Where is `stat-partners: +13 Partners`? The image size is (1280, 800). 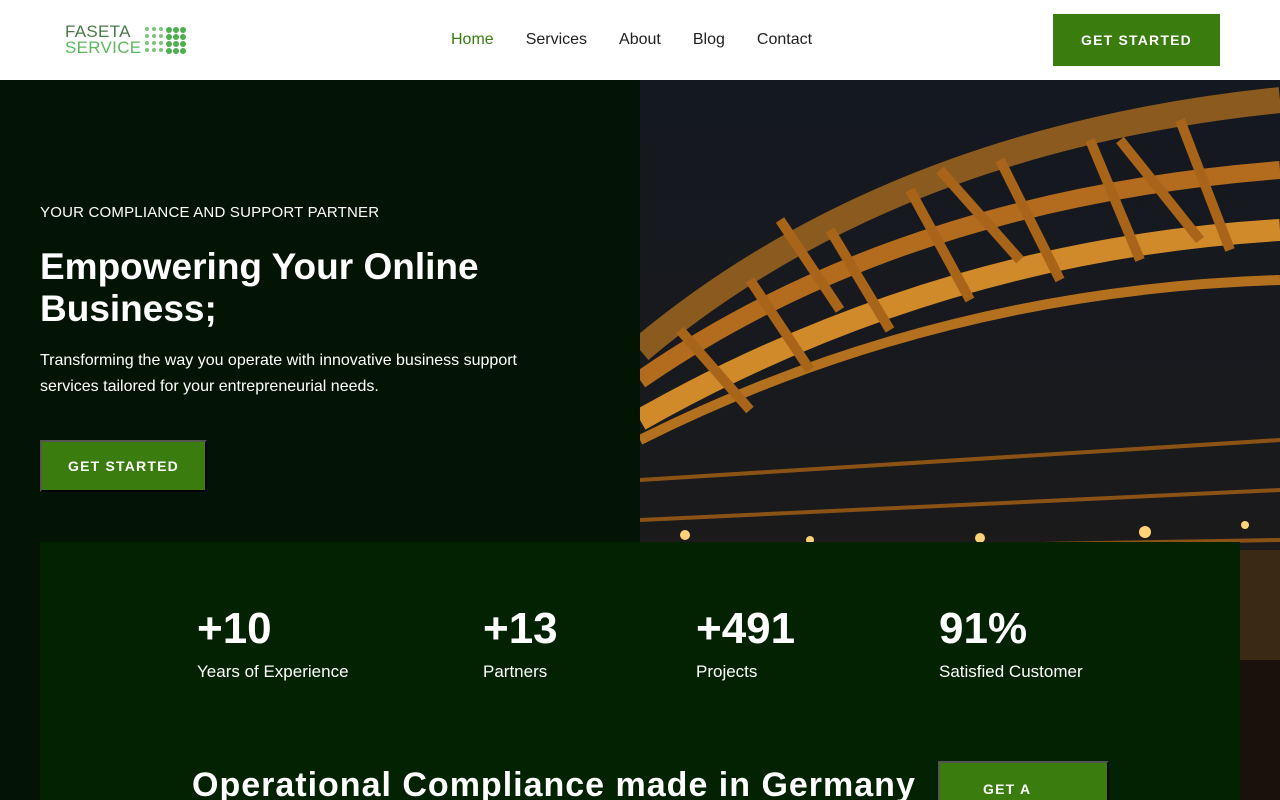 stat-partners: +13 Partners is located at coordinates (520, 642).